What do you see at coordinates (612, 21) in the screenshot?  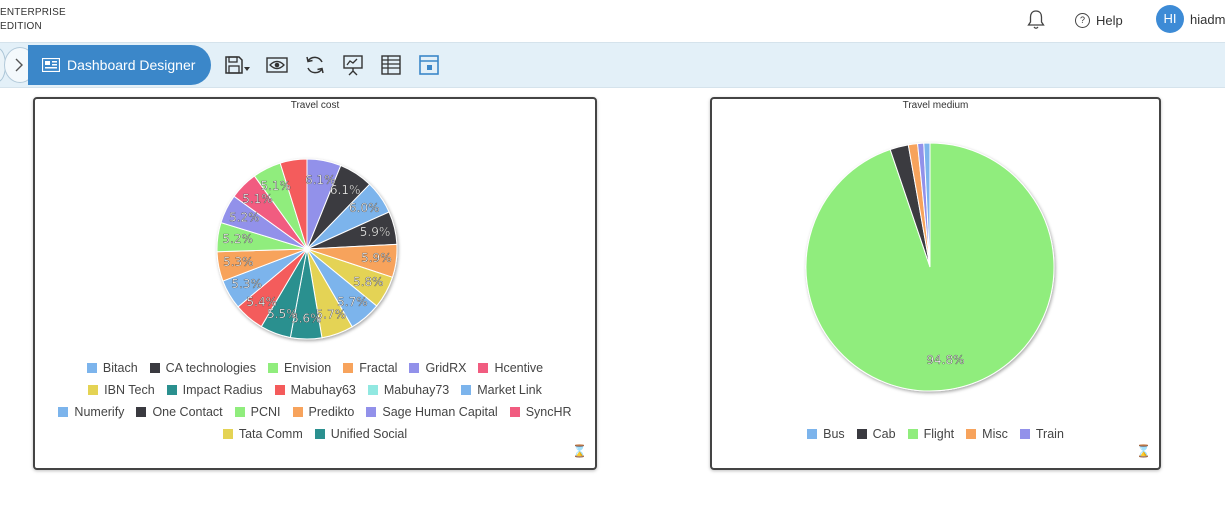 I see `top-bar: ENTERPRISE EDITION ? Help HI hiadm` at bounding box center [612, 21].